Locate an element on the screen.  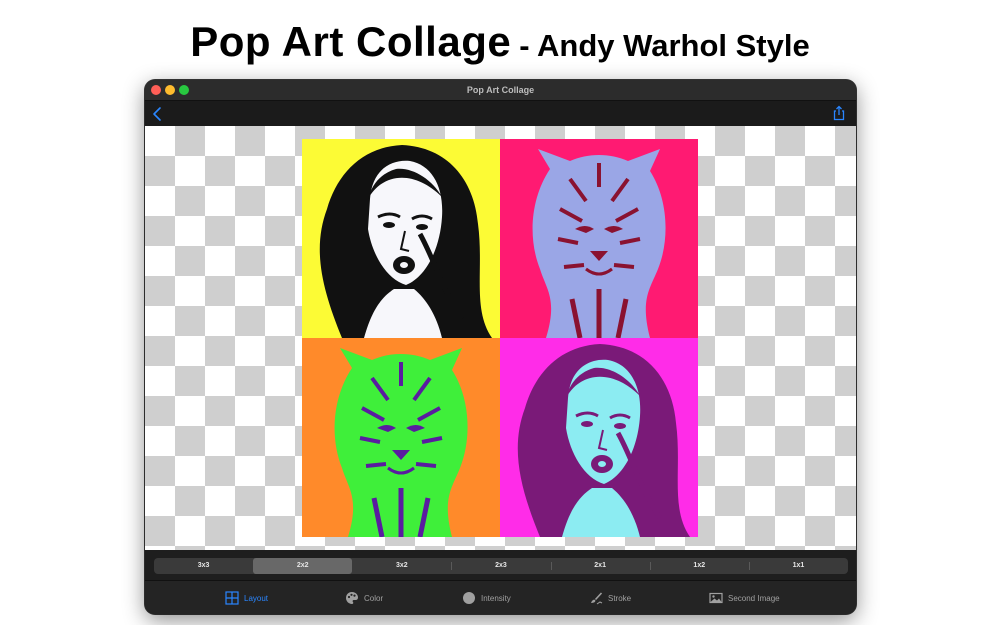
tab-layout: Layout is located at coordinates (246, 598).